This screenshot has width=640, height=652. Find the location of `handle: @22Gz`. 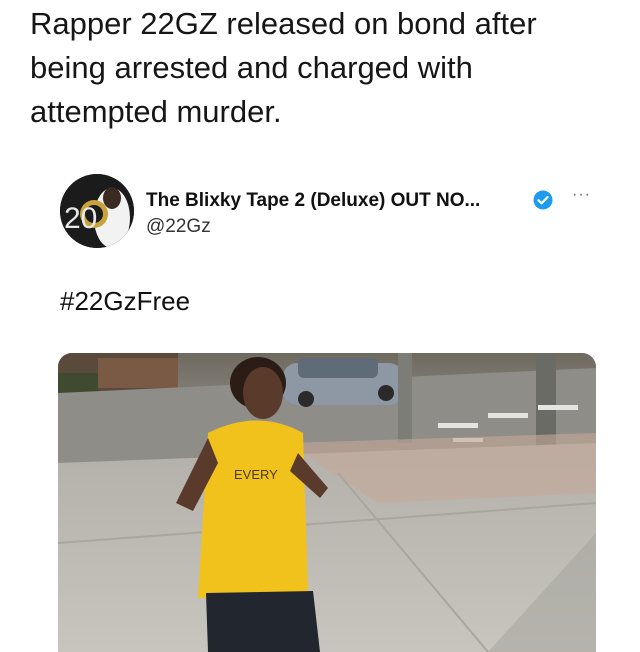

handle: @22Gz is located at coordinates (178, 227).